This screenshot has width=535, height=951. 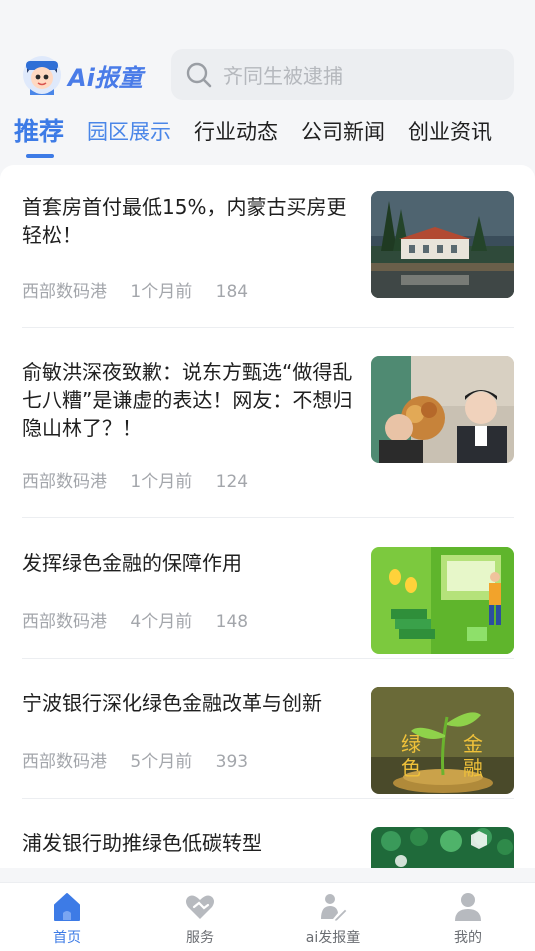 I want to click on thumb-text-rong: 融, so click(x=473, y=768).